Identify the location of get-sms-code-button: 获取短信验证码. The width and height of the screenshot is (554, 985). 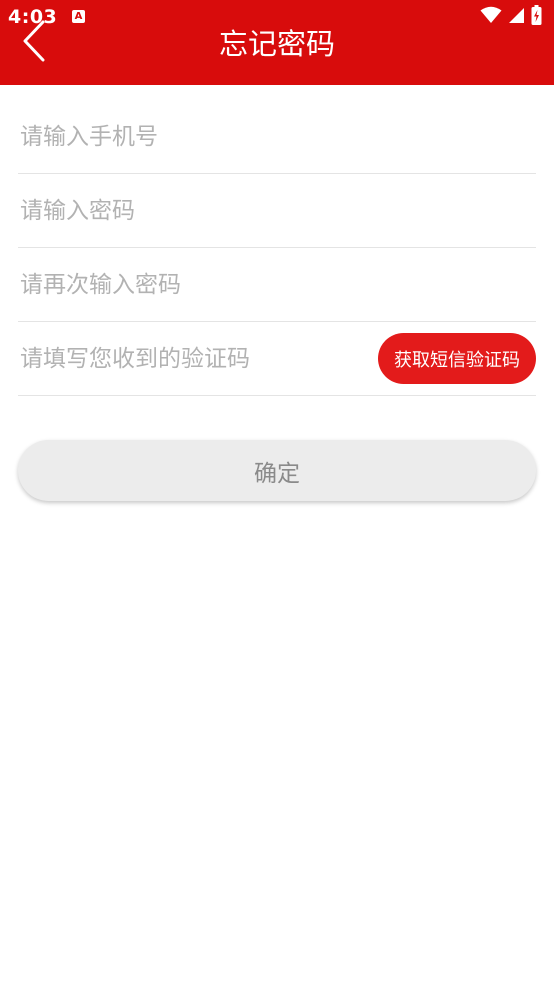
(457, 358).